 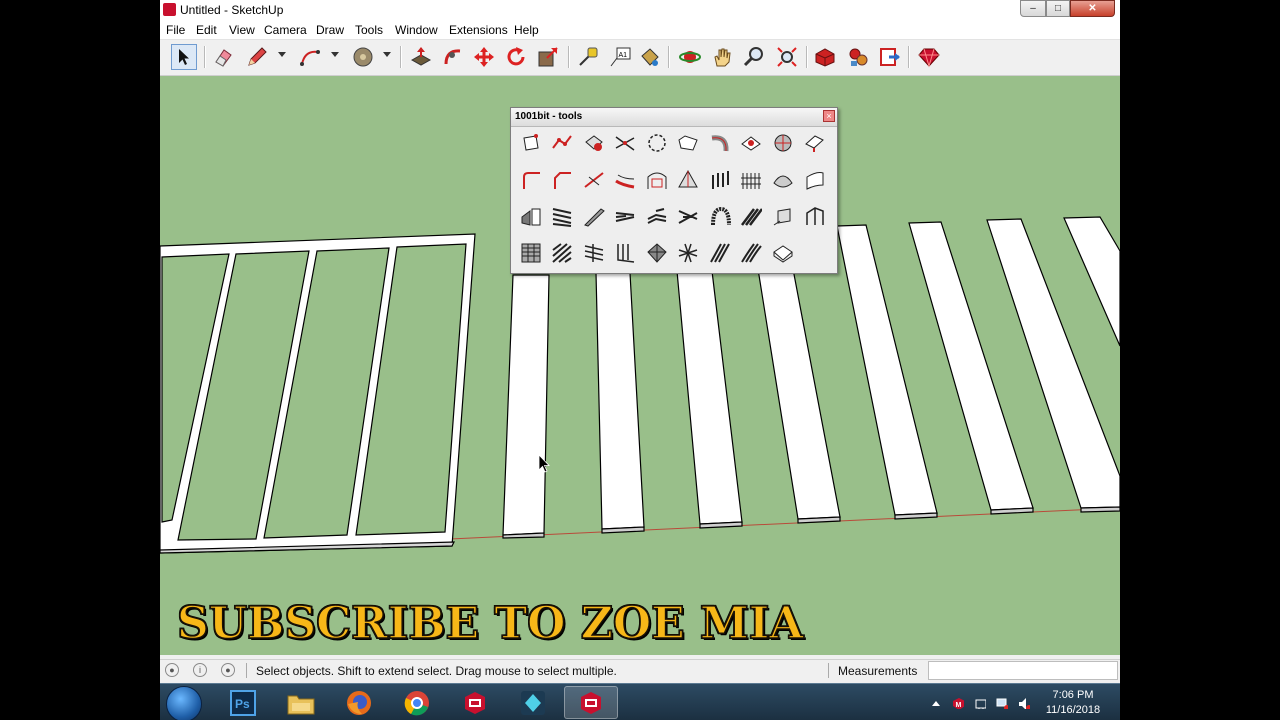 I want to click on scale-tool-button, so click(x=548, y=57).